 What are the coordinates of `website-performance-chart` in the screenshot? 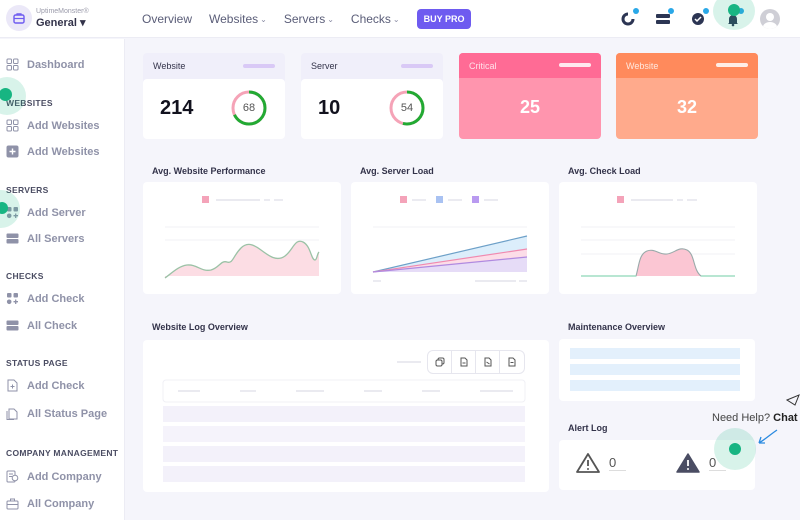 It's located at (242, 238).